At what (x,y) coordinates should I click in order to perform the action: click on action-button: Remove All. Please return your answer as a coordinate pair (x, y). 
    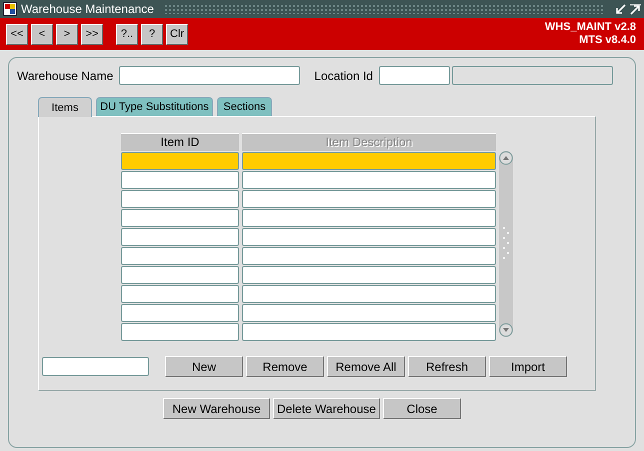
    Looking at the image, I should click on (366, 366).